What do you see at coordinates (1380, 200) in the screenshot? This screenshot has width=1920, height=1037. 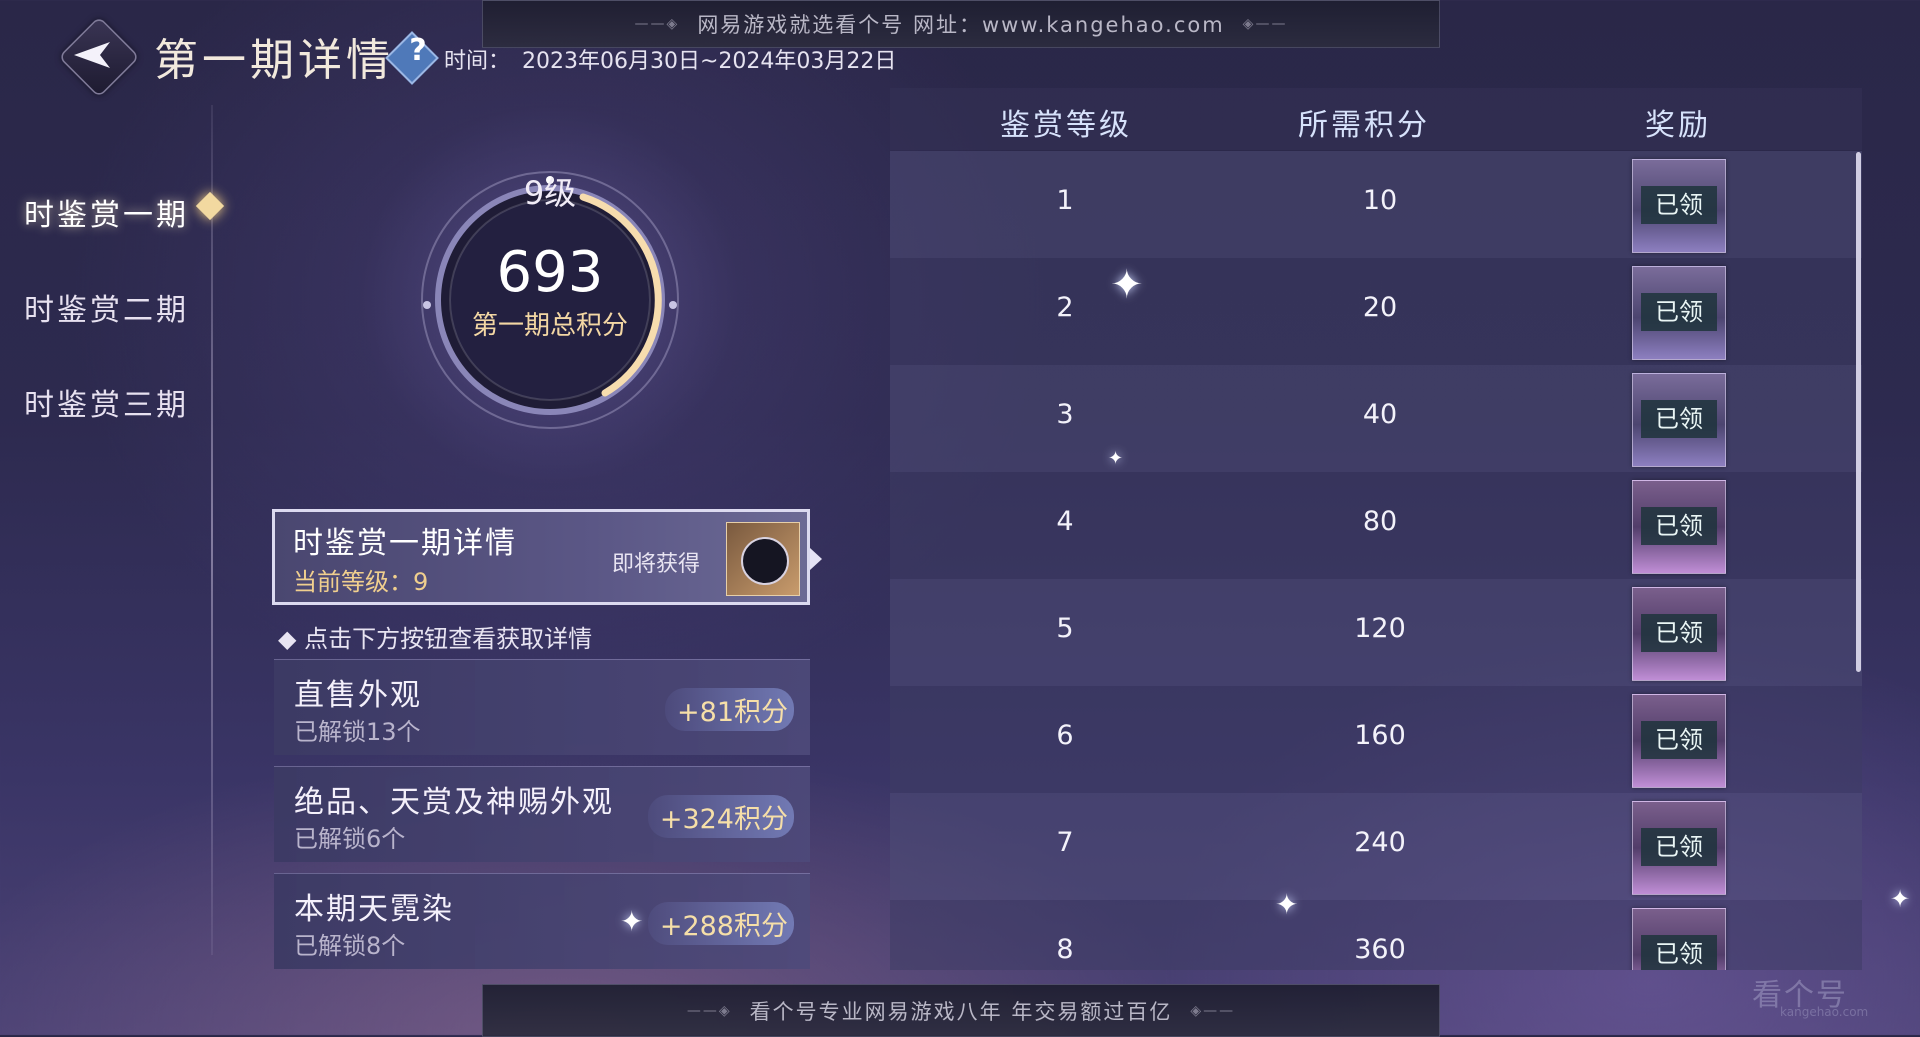 I see `row-points: 10` at bounding box center [1380, 200].